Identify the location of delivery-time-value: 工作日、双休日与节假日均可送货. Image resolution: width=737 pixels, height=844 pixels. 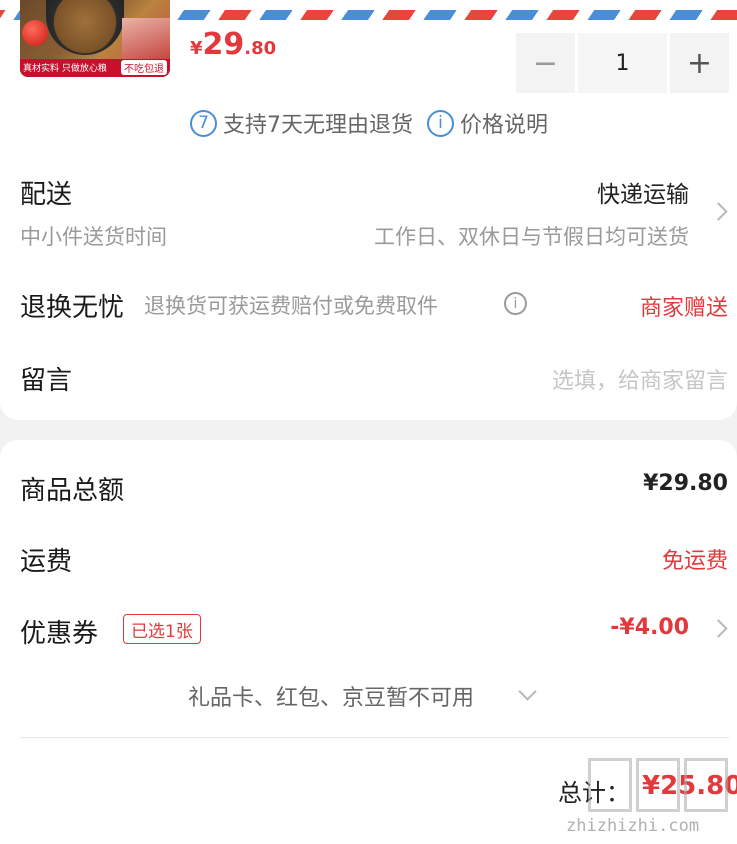
(531, 237).